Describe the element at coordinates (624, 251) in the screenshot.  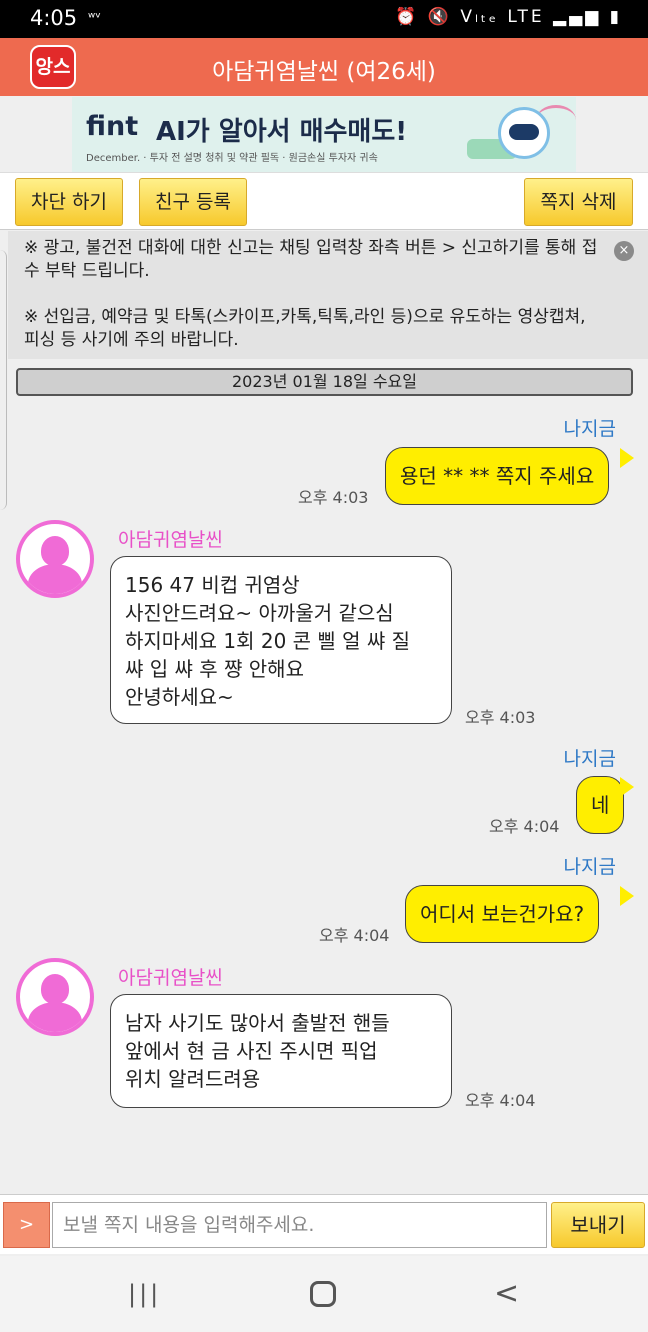
I see `close-icon: ×` at that location.